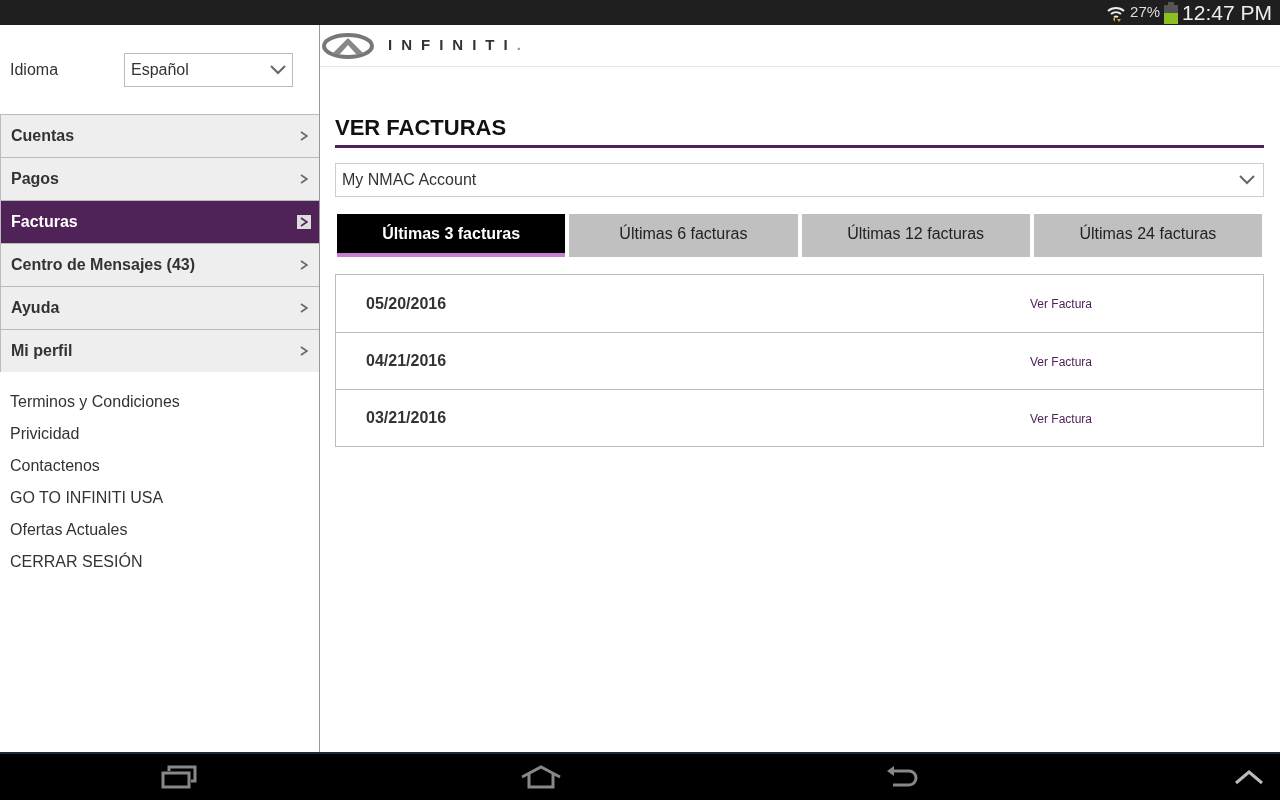 This screenshot has height=800, width=1280. What do you see at coordinates (208, 69) in the screenshot?
I see `language-select: Español` at bounding box center [208, 69].